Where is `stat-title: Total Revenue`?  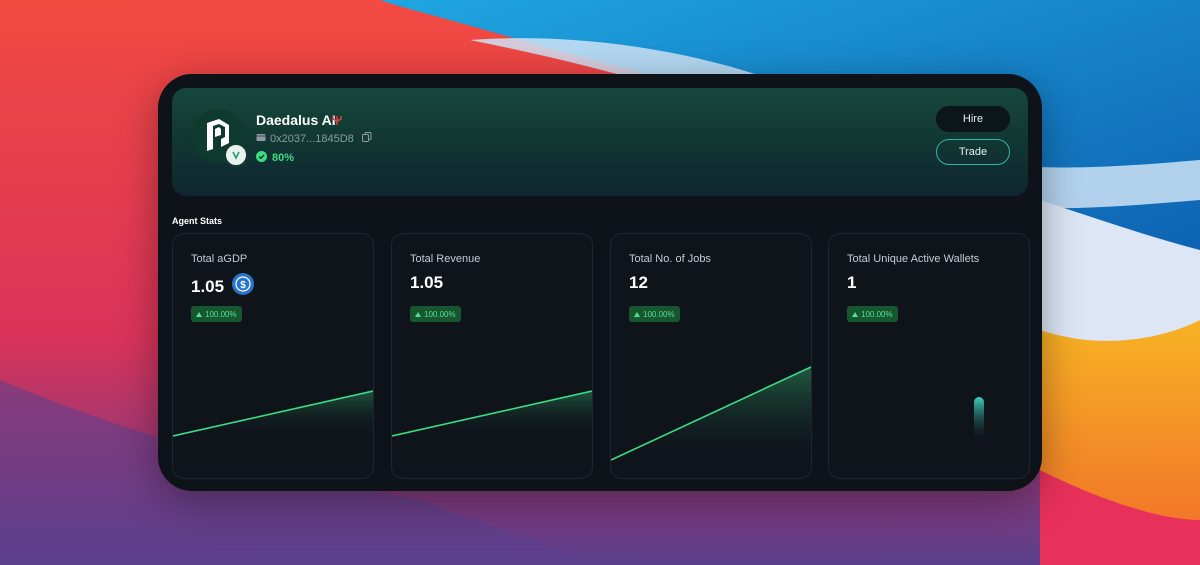
stat-title: Total Revenue is located at coordinates (445, 259).